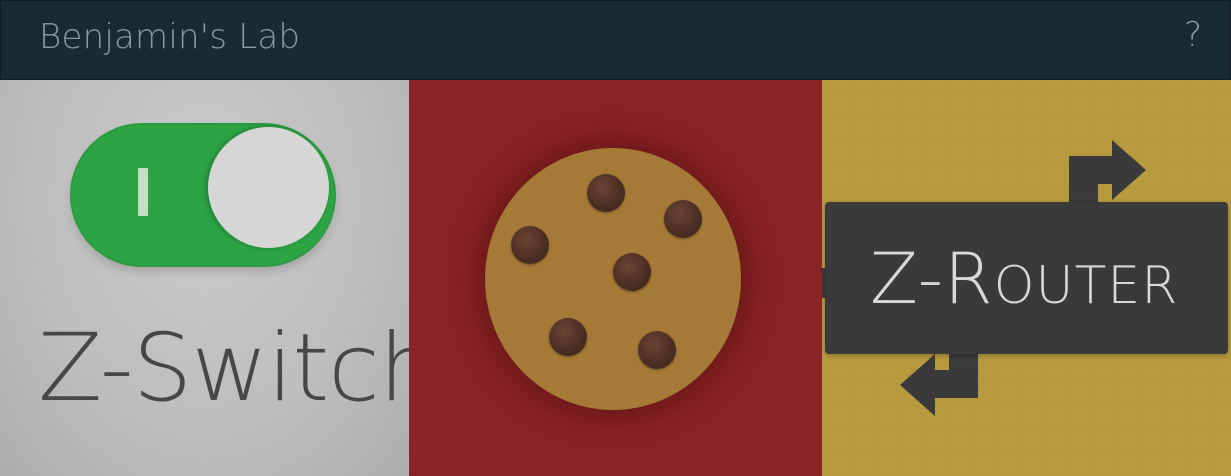 This screenshot has height=476, width=1231. Describe the element at coordinates (932, 279) in the screenshot. I see `z-router-title-initial: Z-R` at that location.